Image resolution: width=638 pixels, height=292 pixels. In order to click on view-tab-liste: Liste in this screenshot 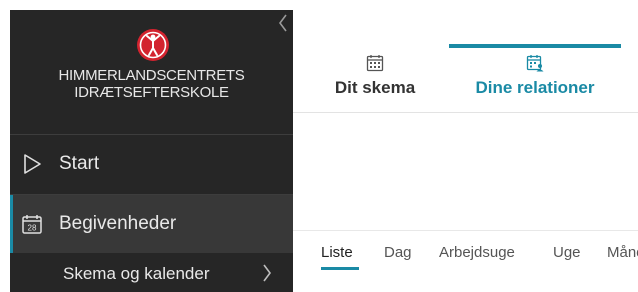, I will do `click(337, 252)`.